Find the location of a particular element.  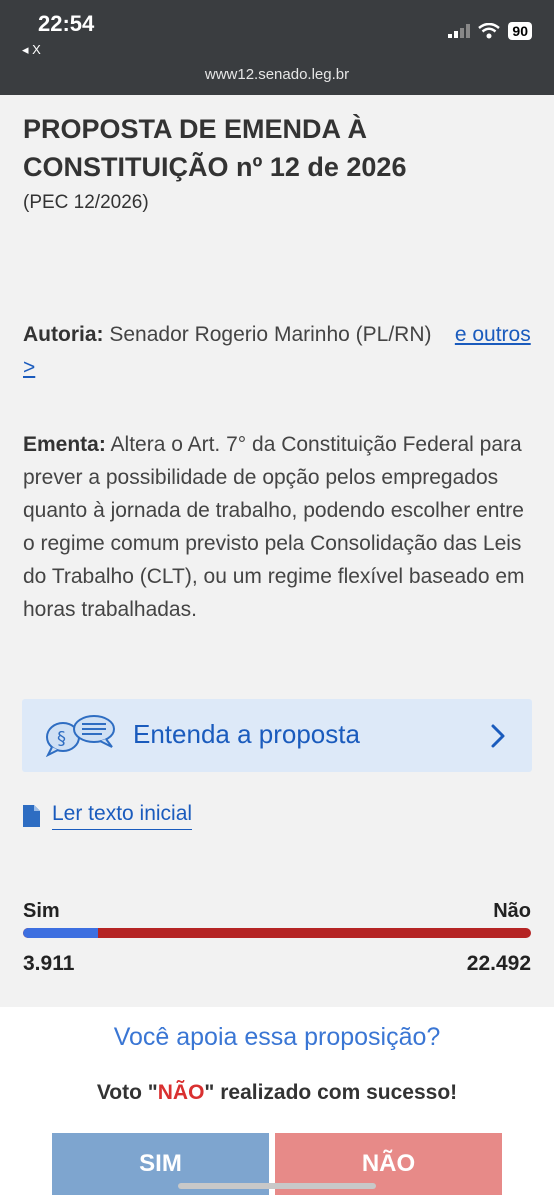

proposal-code: (PEC 12/2026) is located at coordinates (86, 202).